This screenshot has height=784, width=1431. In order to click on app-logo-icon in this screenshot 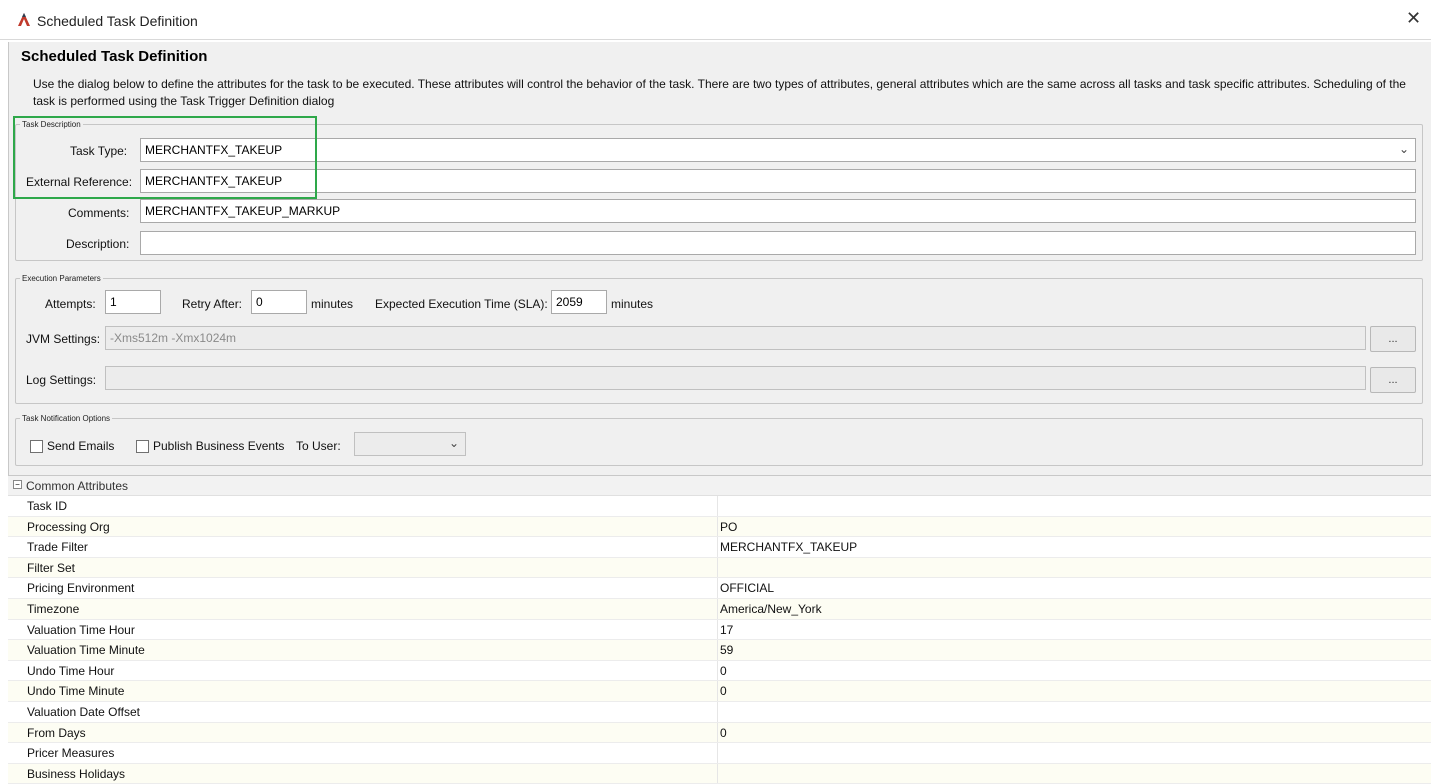, I will do `click(24, 19)`.